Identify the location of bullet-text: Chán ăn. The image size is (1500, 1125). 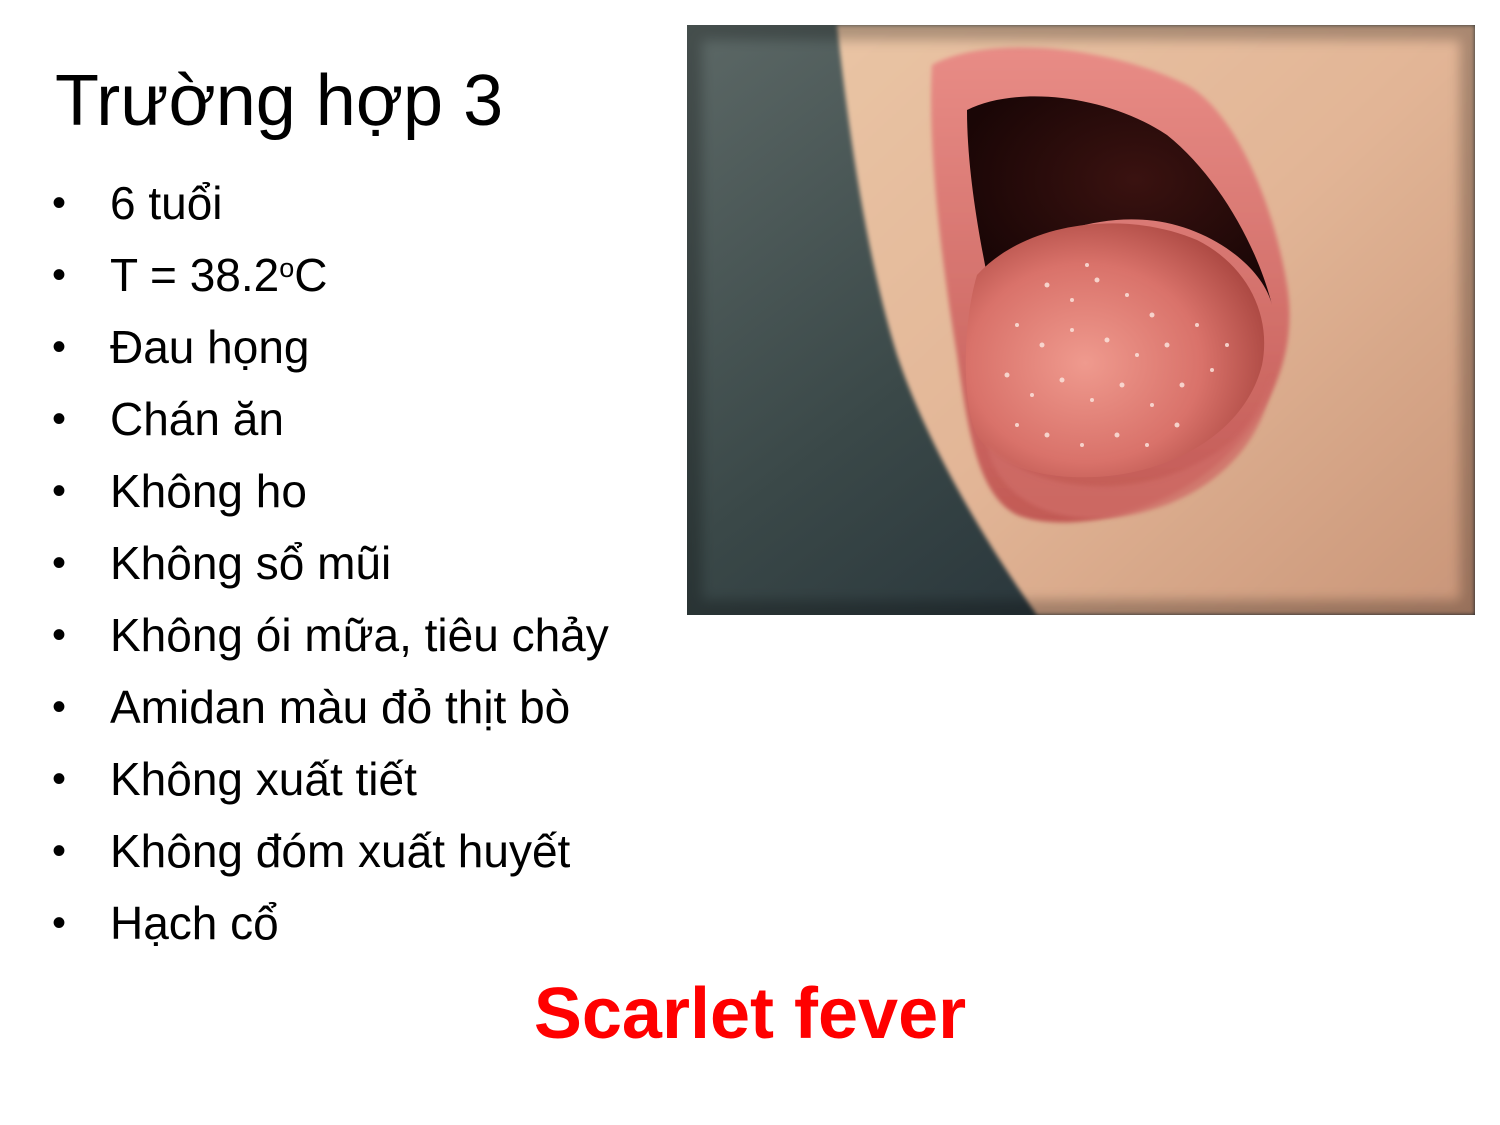
(197, 419).